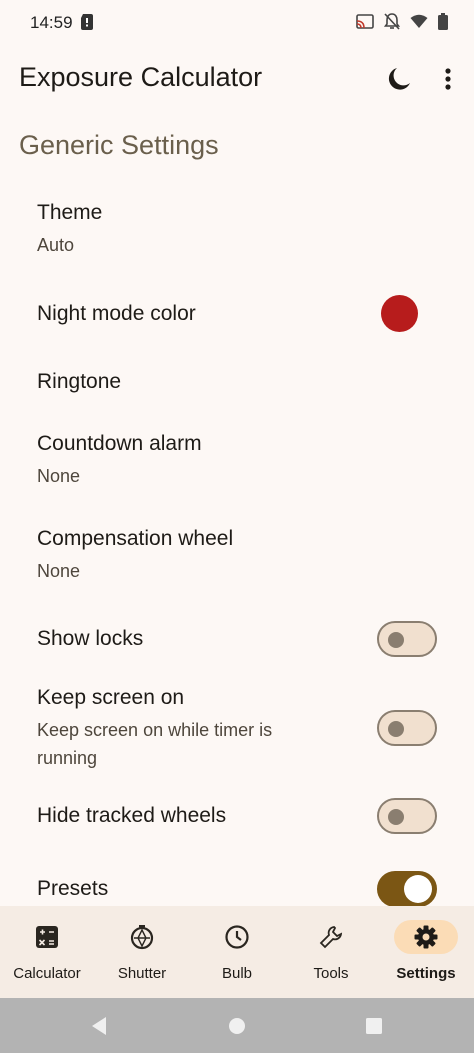  Describe the element at coordinates (202, 639) in the screenshot. I see `show-locks-preference: Show locks` at that location.